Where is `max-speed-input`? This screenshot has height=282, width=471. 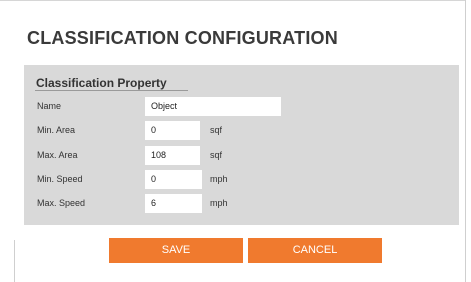
max-speed-input is located at coordinates (173, 203).